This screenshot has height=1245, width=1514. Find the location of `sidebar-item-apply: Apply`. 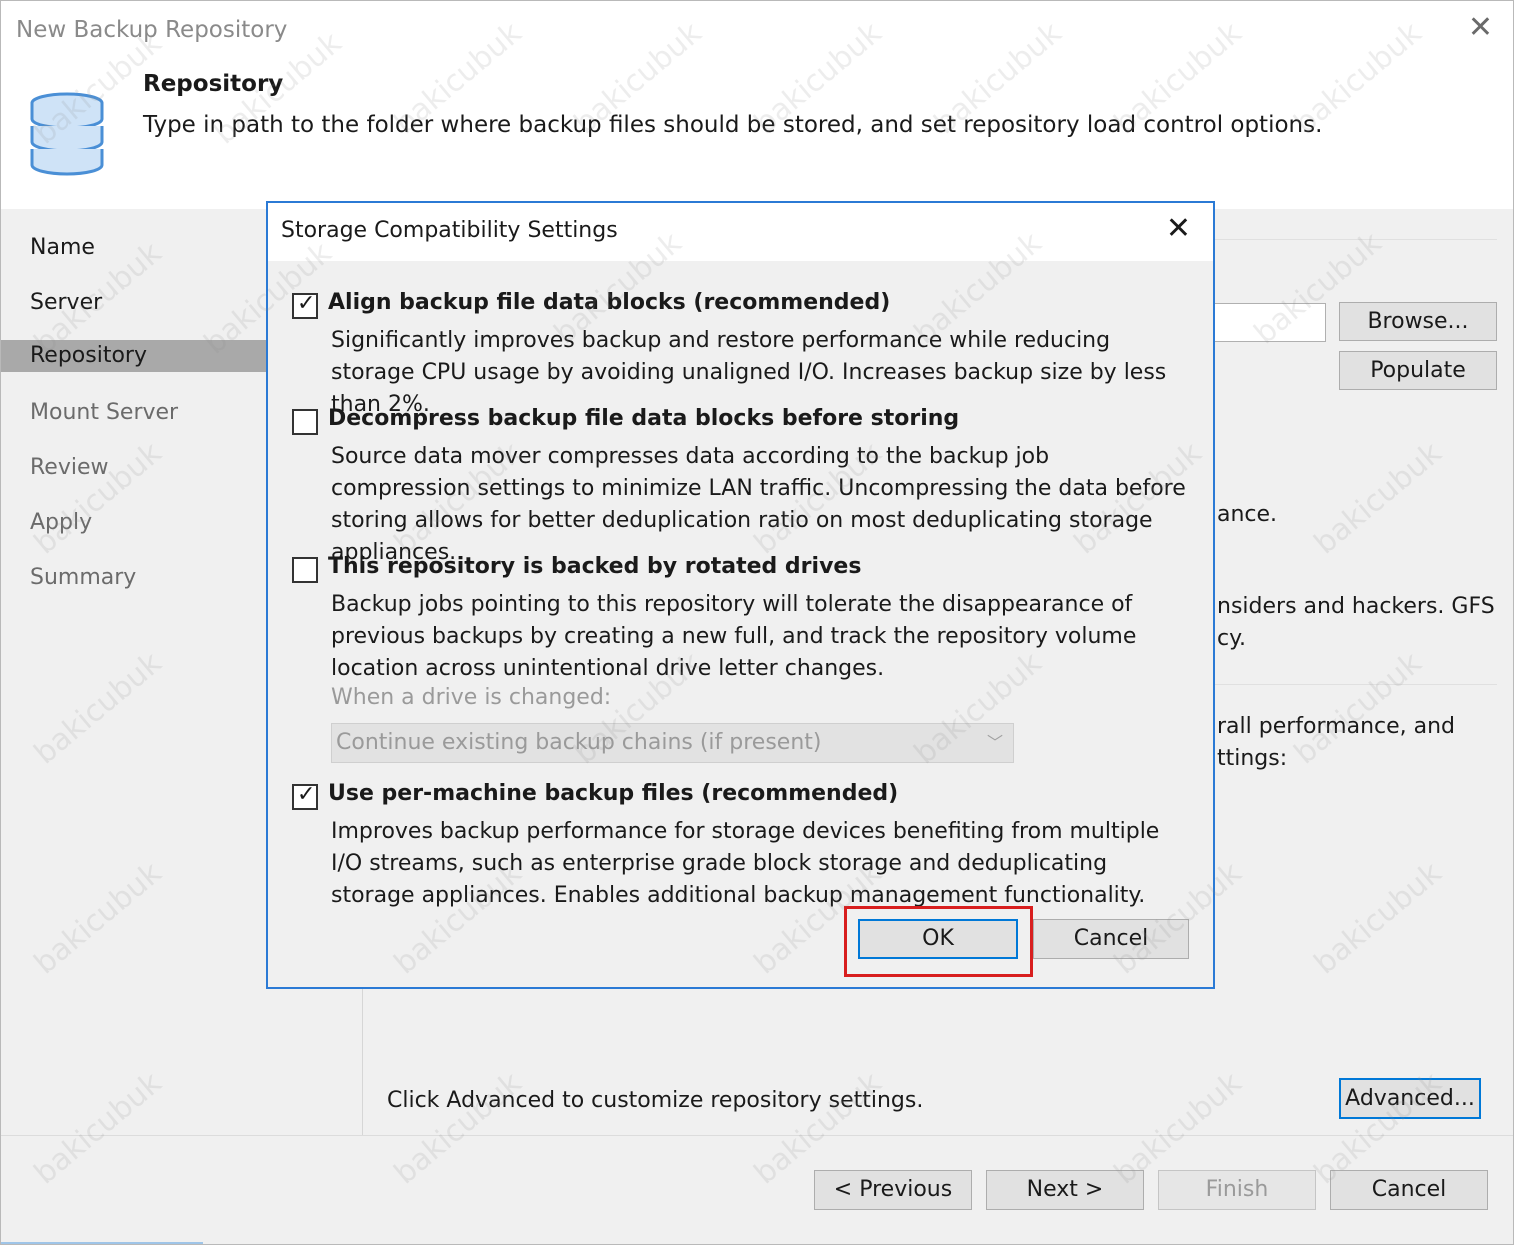

sidebar-item-apply: Apply is located at coordinates (61, 522).